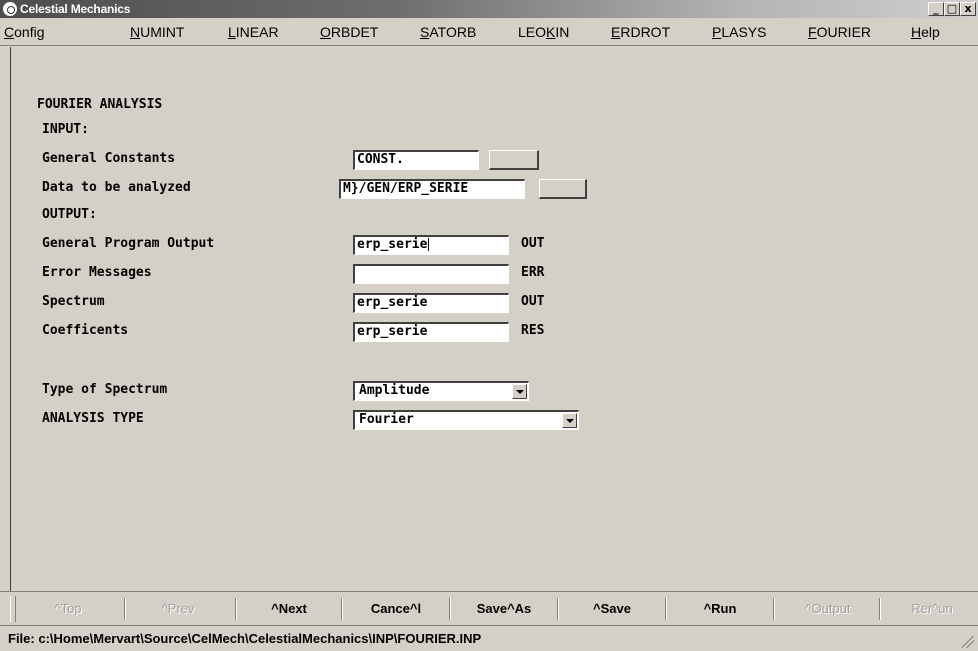 The image size is (978, 651). What do you see at coordinates (93, 418) in the screenshot?
I see `analysis-type-label: ANALYSIS TYPE` at bounding box center [93, 418].